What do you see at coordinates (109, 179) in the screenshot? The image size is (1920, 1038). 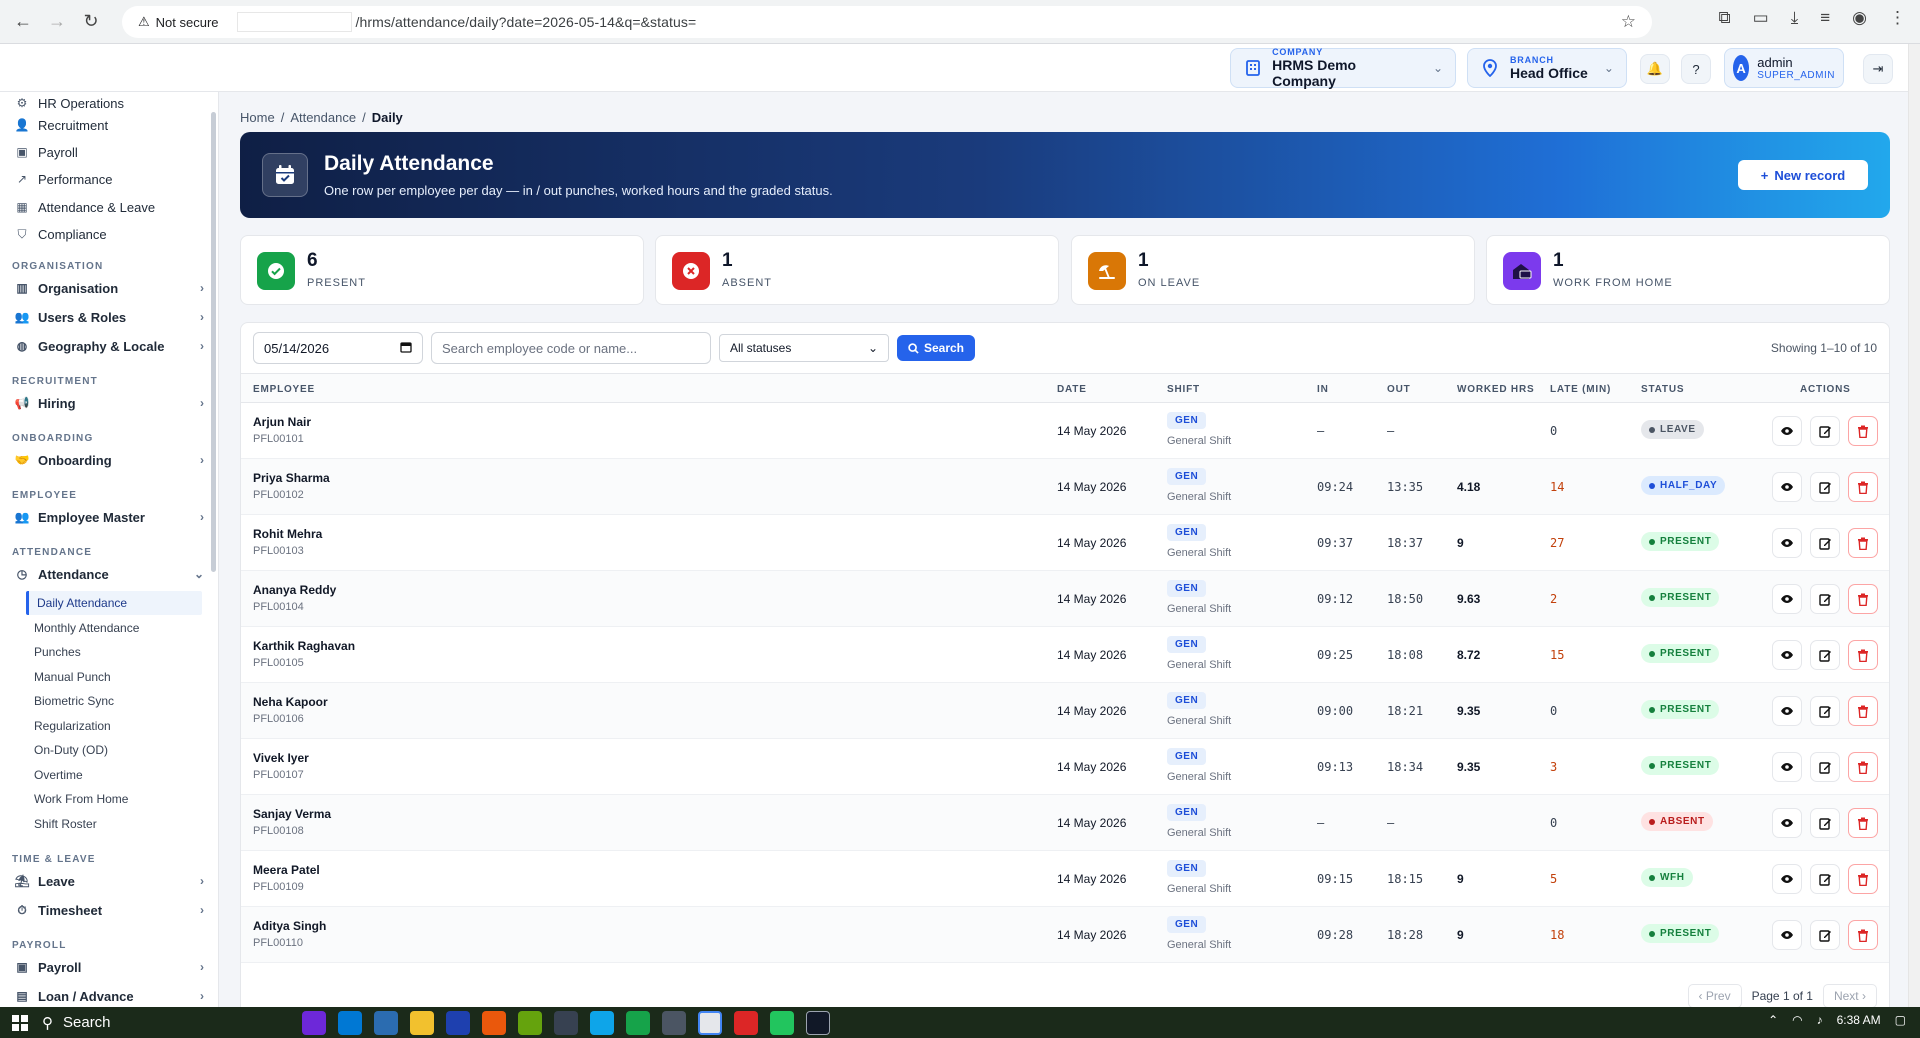 I see `sidebar-item-performance: ↗ Performance` at bounding box center [109, 179].